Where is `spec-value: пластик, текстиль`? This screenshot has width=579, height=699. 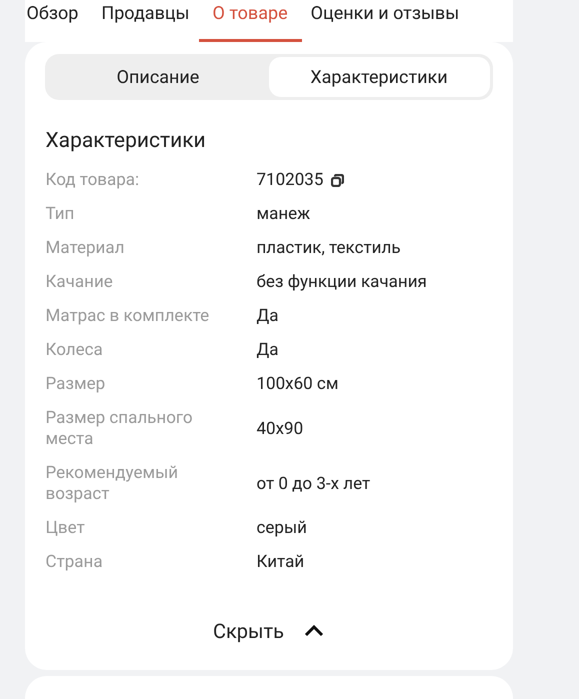 spec-value: пластик, текстиль is located at coordinates (328, 248).